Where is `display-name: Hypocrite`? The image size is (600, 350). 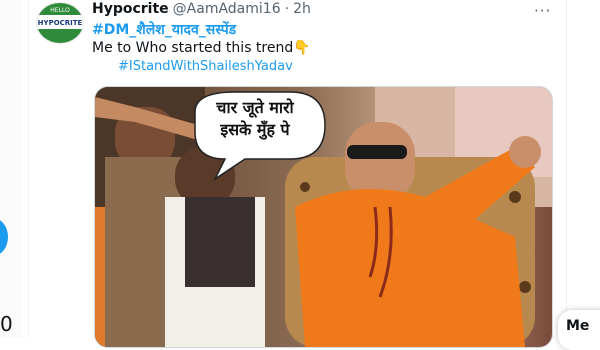
display-name: Hypocrite is located at coordinates (130, 9).